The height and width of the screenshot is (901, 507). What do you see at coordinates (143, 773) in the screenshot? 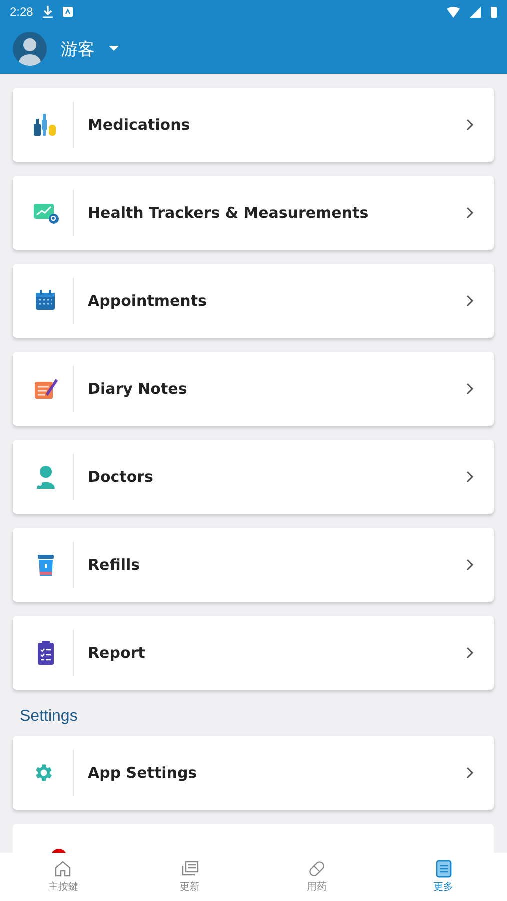
I see `menu-label: App Settings` at bounding box center [143, 773].